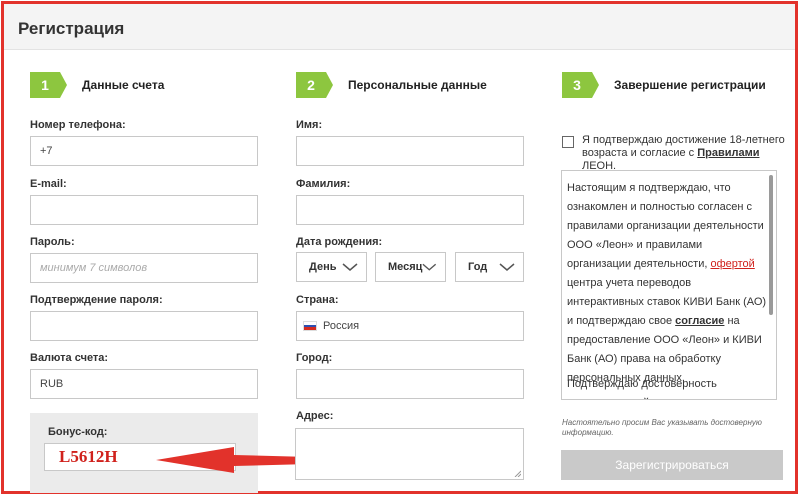 This screenshot has height=496, width=800. Describe the element at coordinates (310, 326) in the screenshot. I see `russia-flag-icon` at that location.